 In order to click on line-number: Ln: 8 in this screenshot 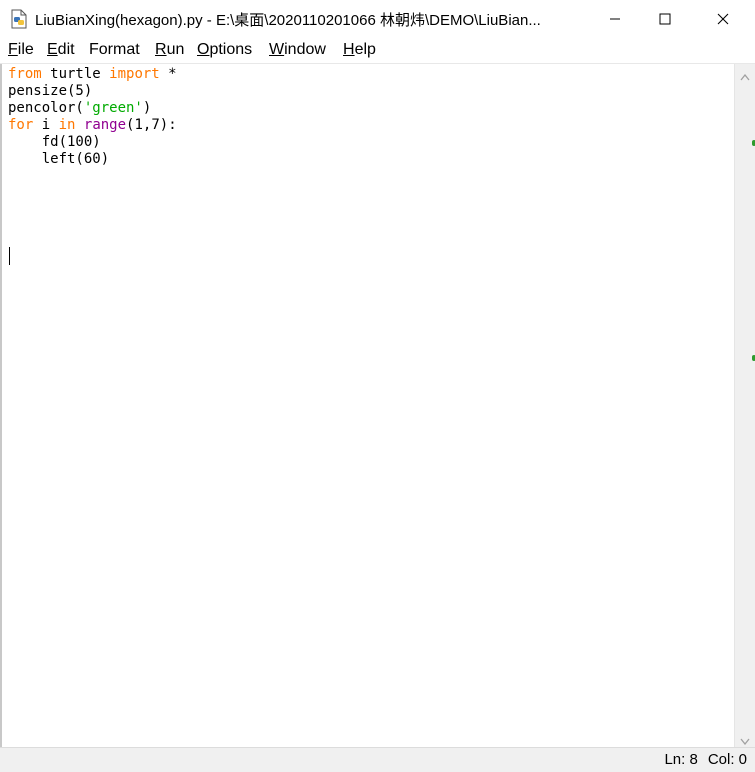, I will do `click(681, 759)`.